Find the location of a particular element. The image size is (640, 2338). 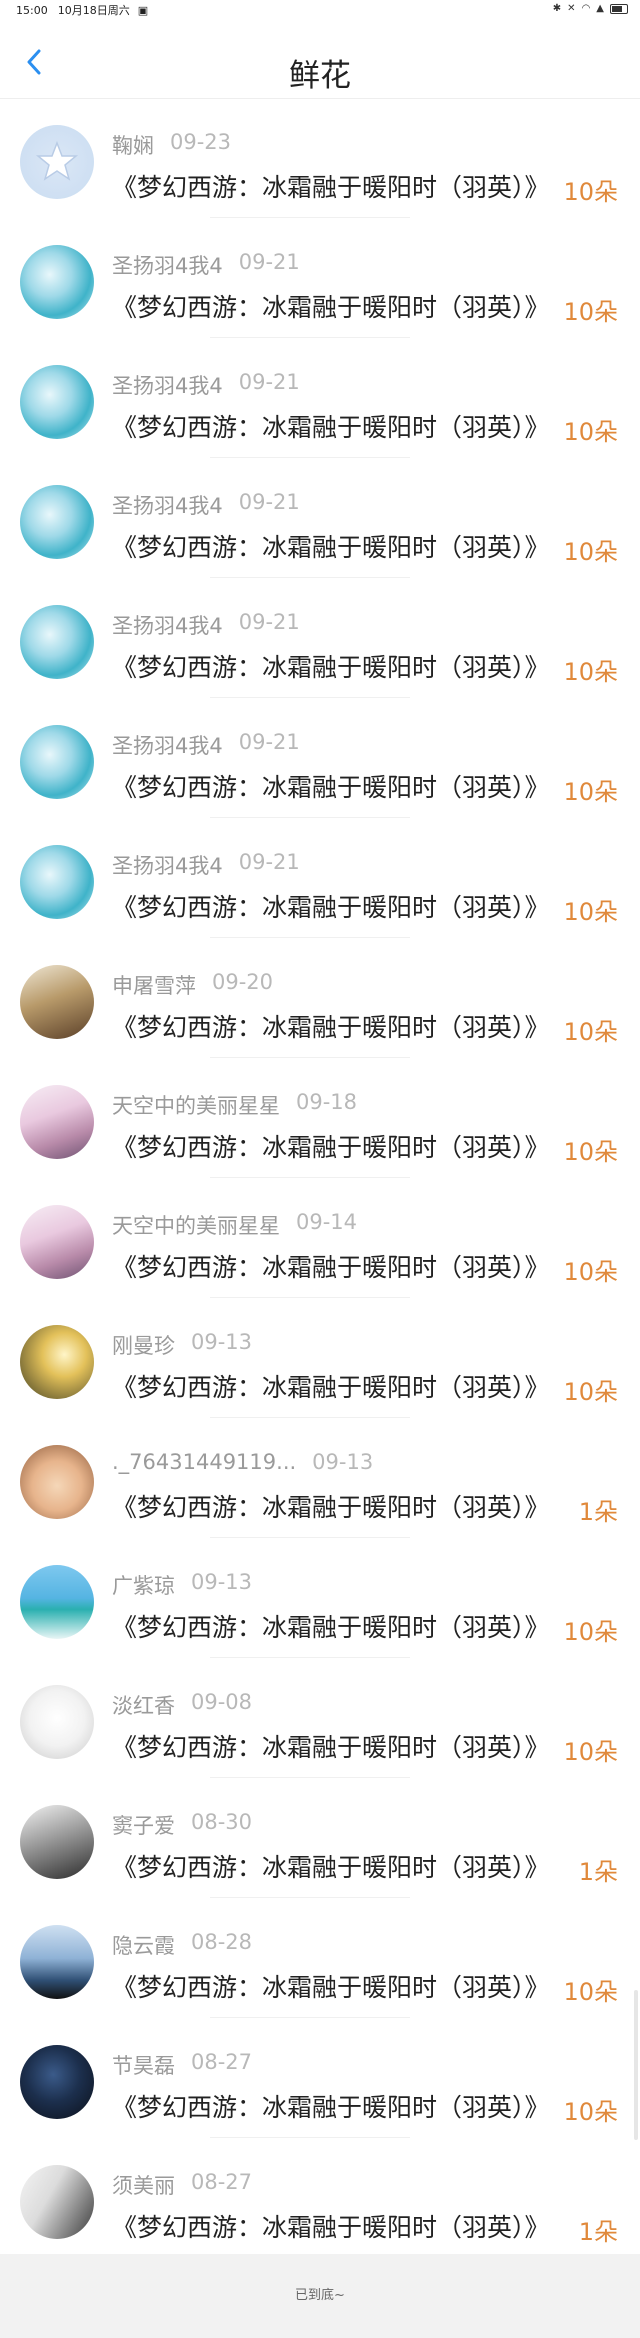

user-name: 鞠娴 is located at coordinates (133, 146).